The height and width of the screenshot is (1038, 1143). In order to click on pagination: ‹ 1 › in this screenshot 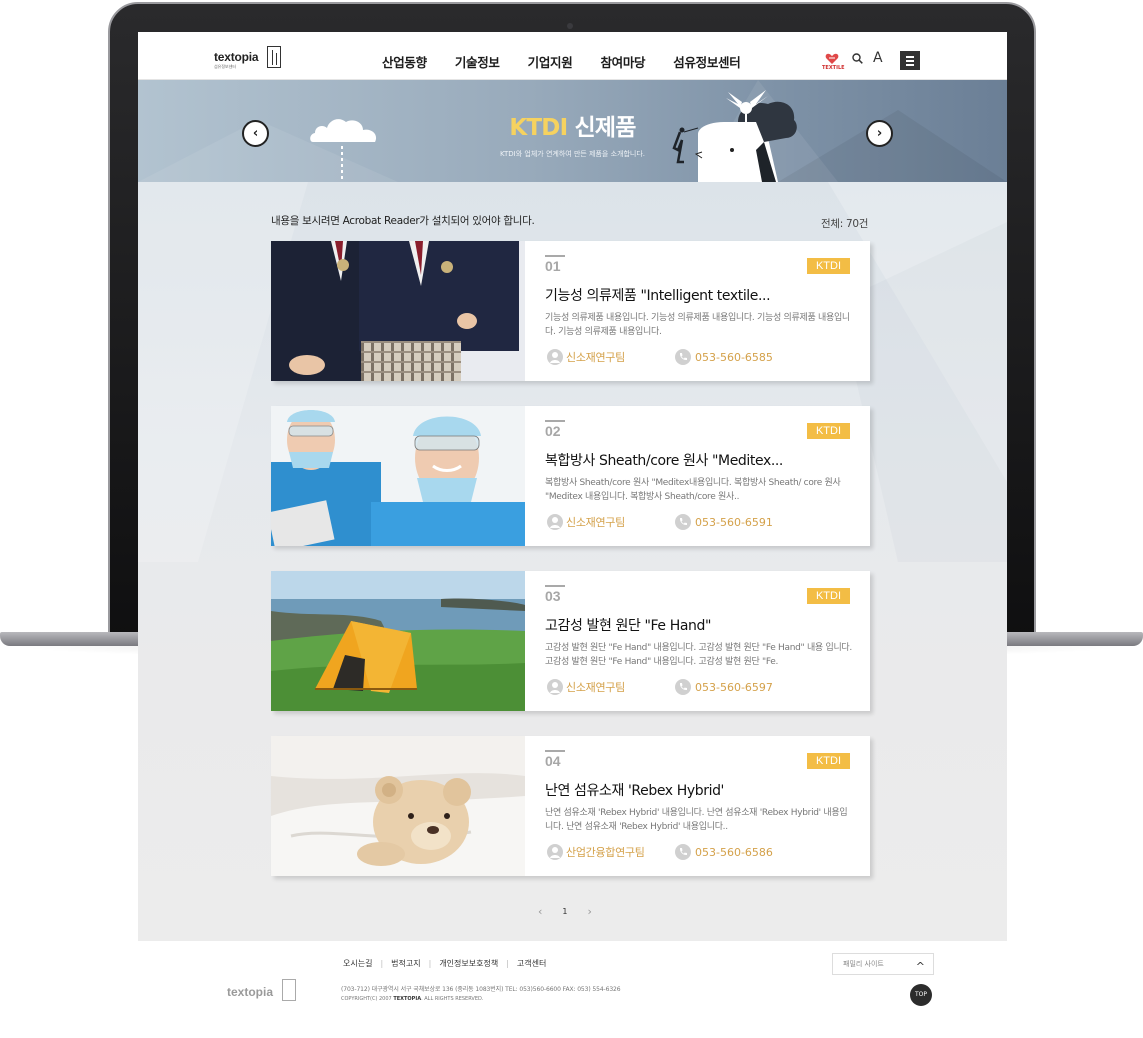, I will do `click(565, 911)`.